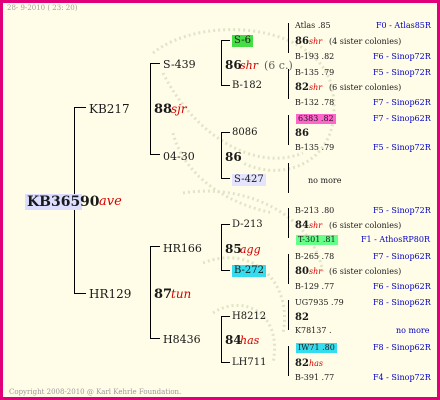  Describe the element at coordinates (395, 239) in the screenshot. I see `gen4-colony-code: F1 - AthosRP80R` at that location.